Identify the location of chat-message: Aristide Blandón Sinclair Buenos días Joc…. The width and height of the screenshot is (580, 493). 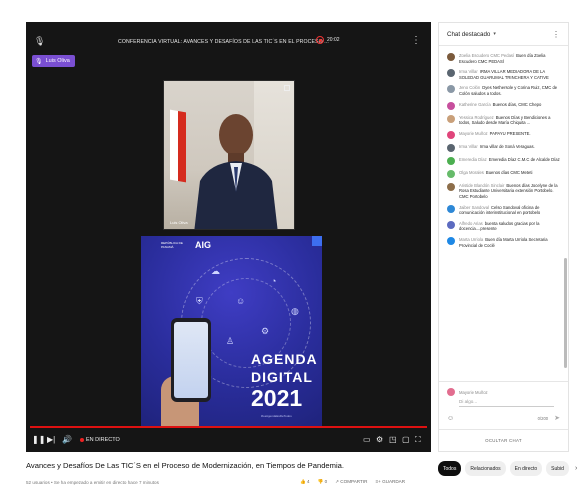
(501, 191).